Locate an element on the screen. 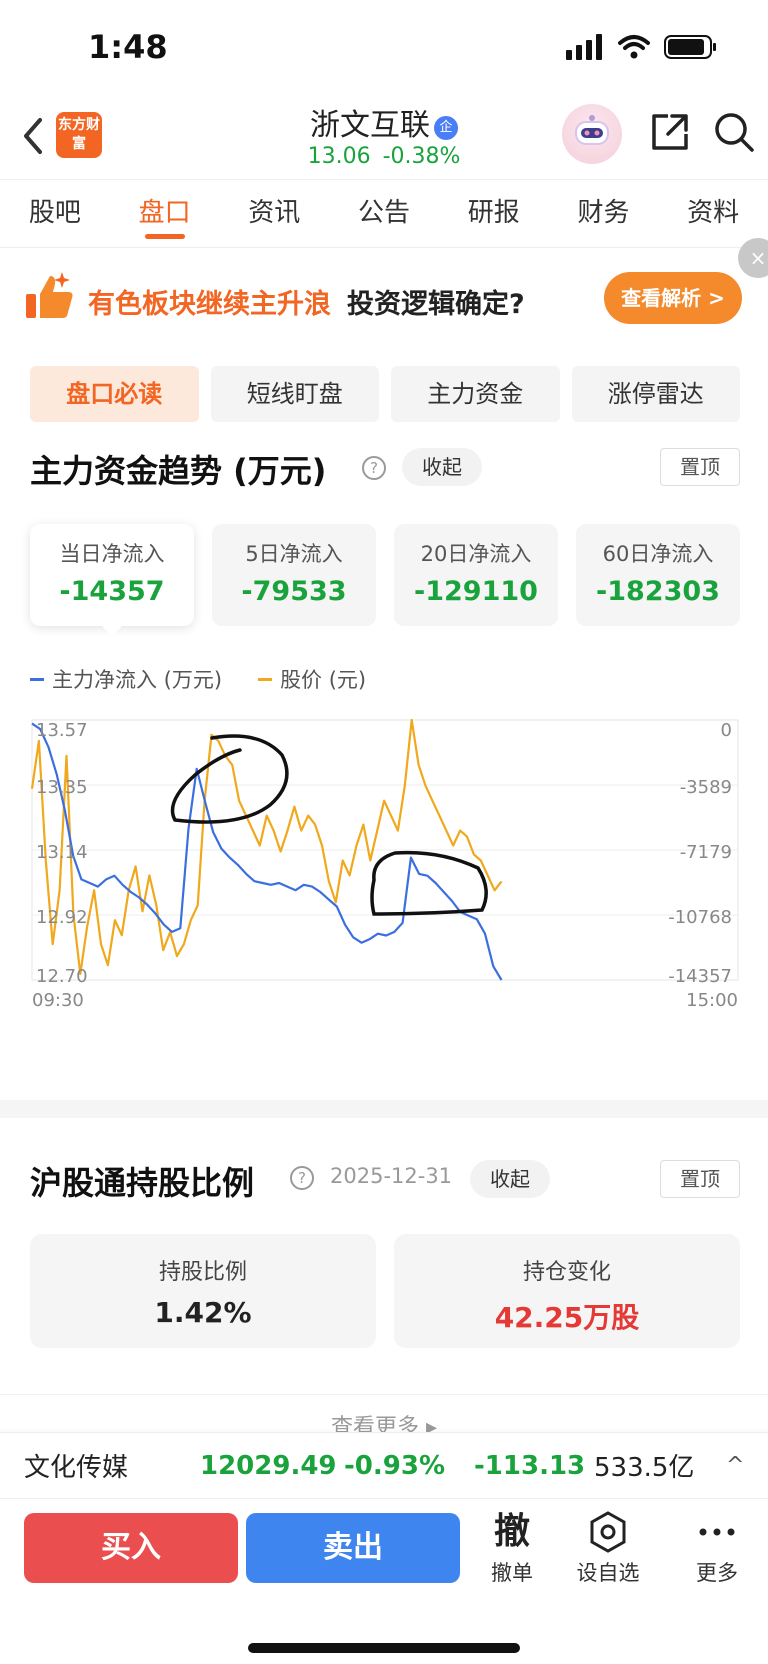  hk-holding-cards: 持股比例 1.42% 持仓变化 42.25万股 is located at coordinates (385, 1291).